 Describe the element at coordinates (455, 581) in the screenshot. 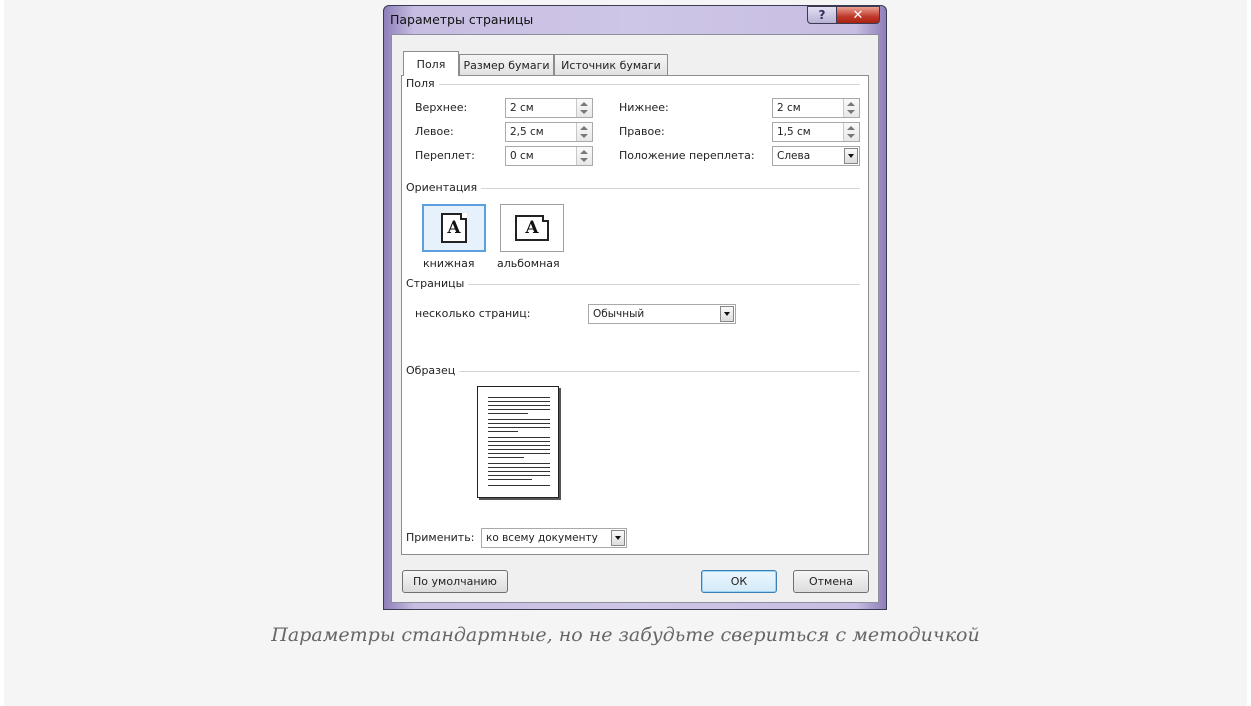

I see `set-default-button: По умолчанию` at that location.